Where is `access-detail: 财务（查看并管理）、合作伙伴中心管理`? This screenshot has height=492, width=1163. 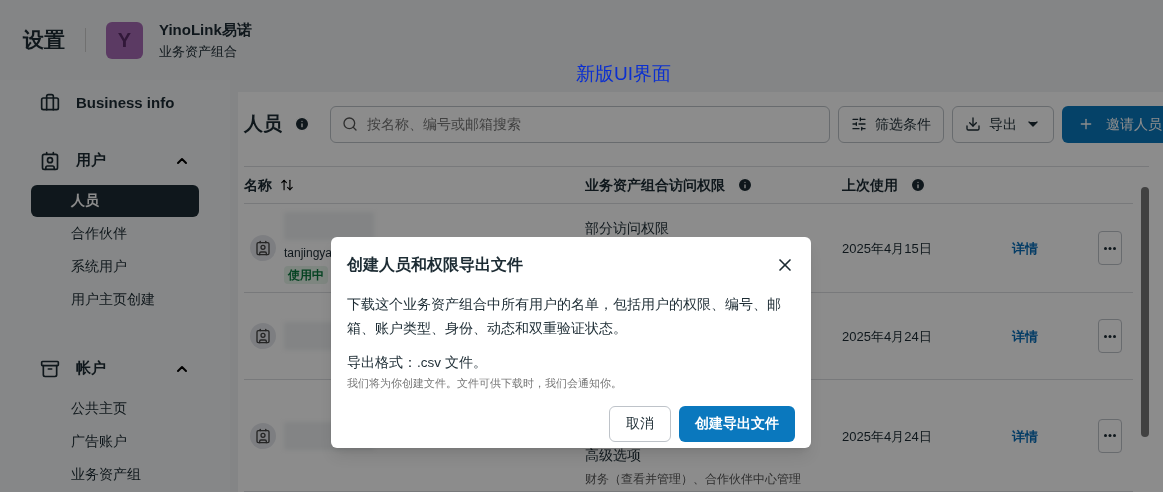
access-detail: 财务（查看并管理）、合作伙伴中心管理 is located at coordinates (693, 479).